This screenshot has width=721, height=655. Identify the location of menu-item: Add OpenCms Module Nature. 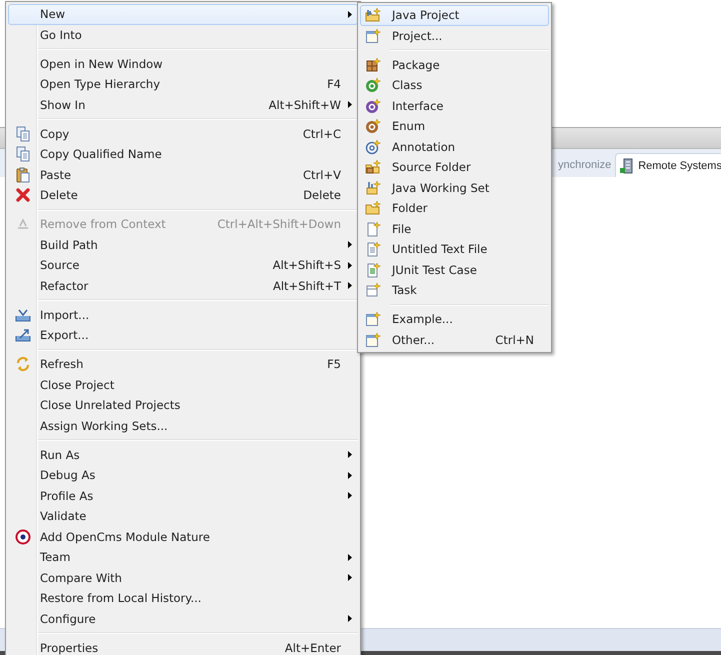
(183, 536).